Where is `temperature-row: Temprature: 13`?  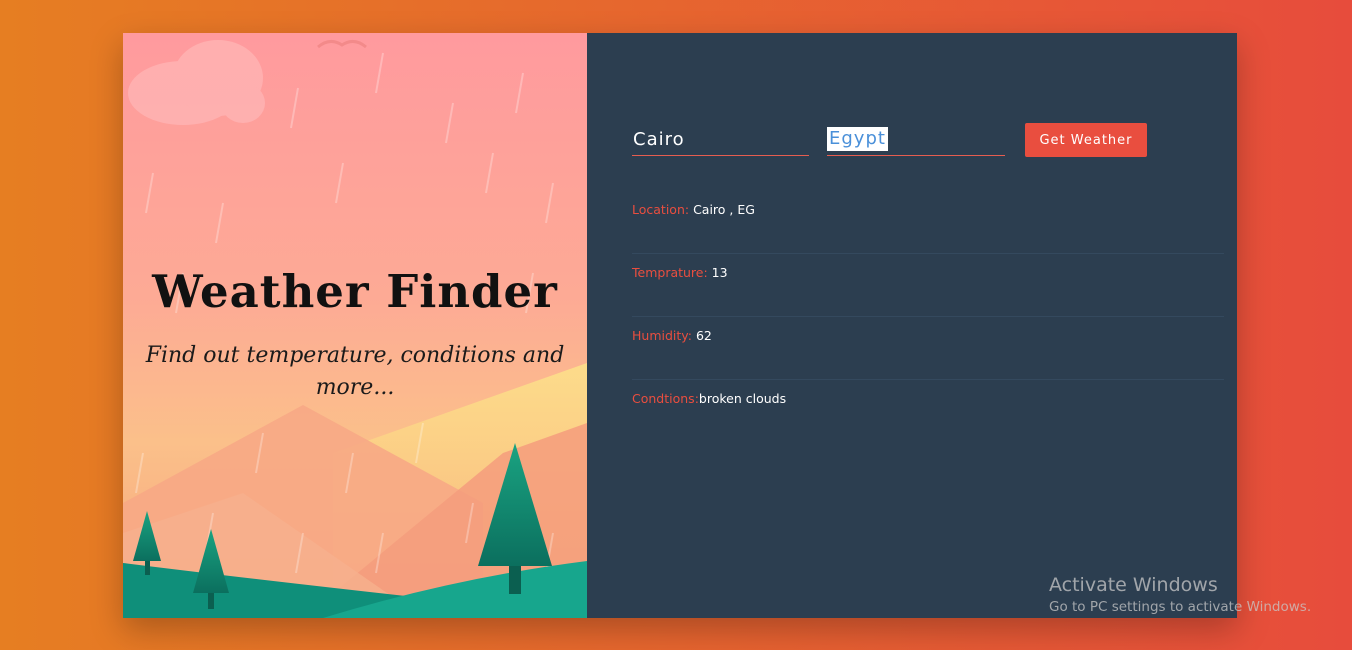 temperature-row: Temprature: 13 is located at coordinates (928, 285).